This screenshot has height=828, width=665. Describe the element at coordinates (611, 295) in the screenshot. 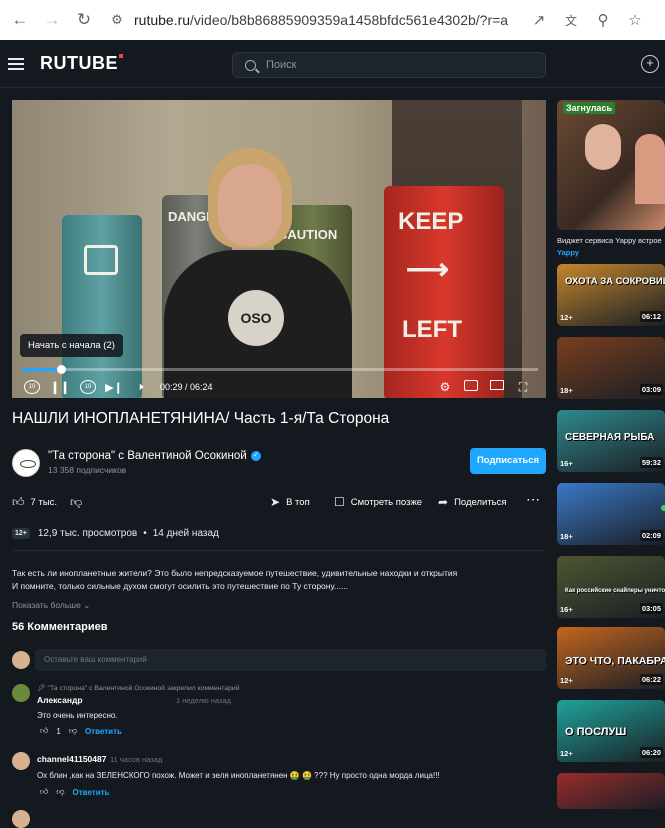

I see `sidebar-video-thumbnail: ОХОТА ЗА СОКРОВИЩАМИ ПОД ВОДОЙ 12+ 06:12` at that location.